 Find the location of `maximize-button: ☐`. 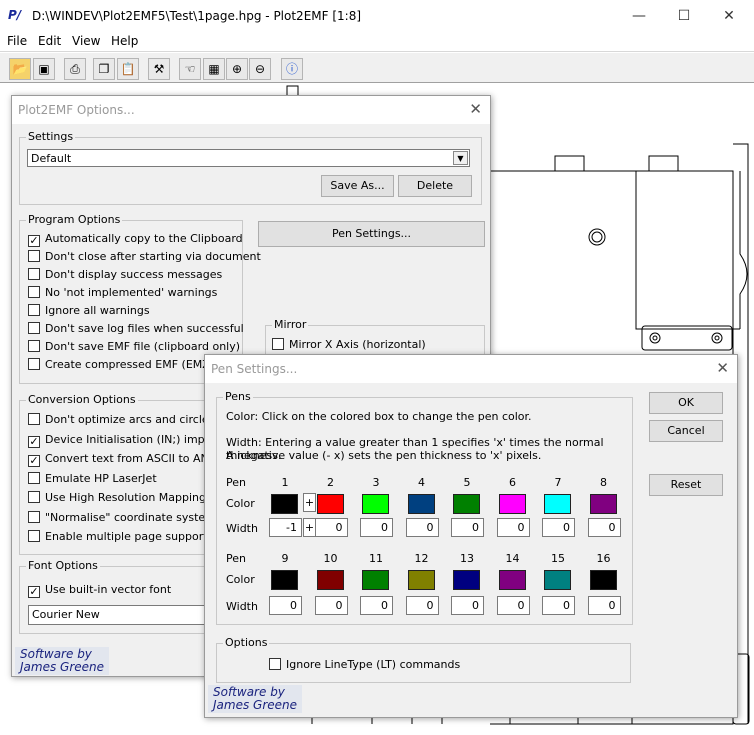

maximize-button: ☐ is located at coordinates (684, 16).